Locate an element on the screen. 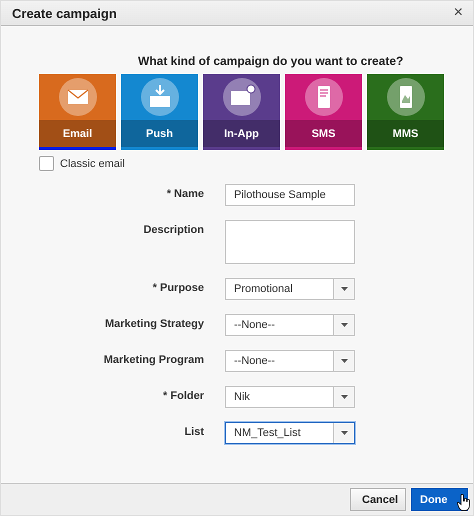 The height and width of the screenshot is (516, 474). mms-circle-icon is located at coordinates (406, 97).